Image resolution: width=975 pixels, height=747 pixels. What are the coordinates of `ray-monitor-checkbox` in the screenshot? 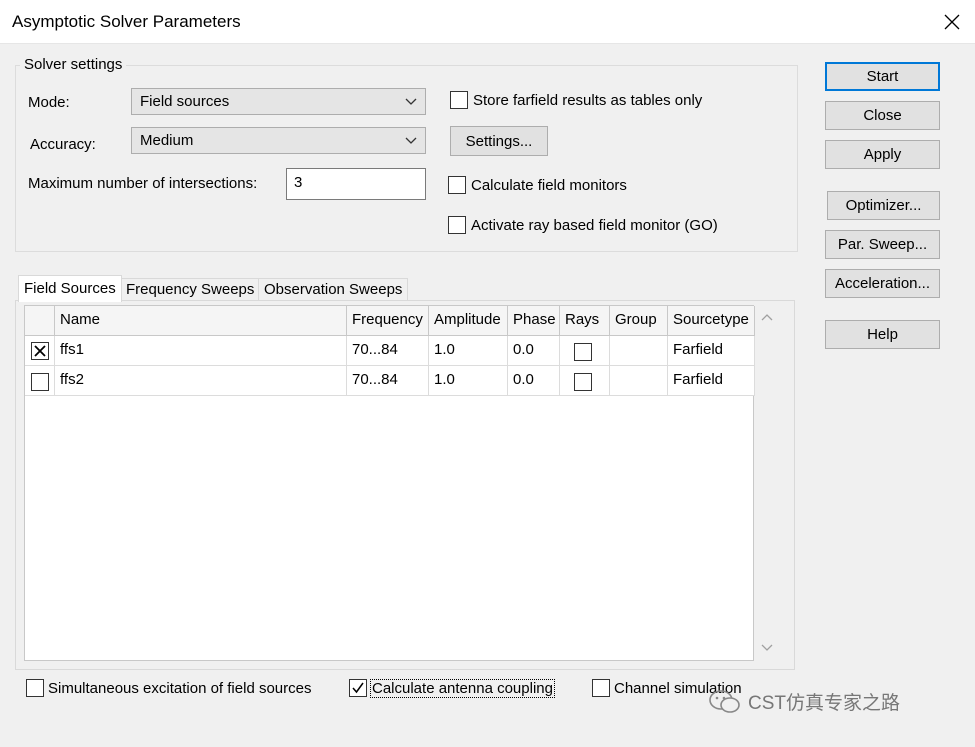 It's located at (457, 225).